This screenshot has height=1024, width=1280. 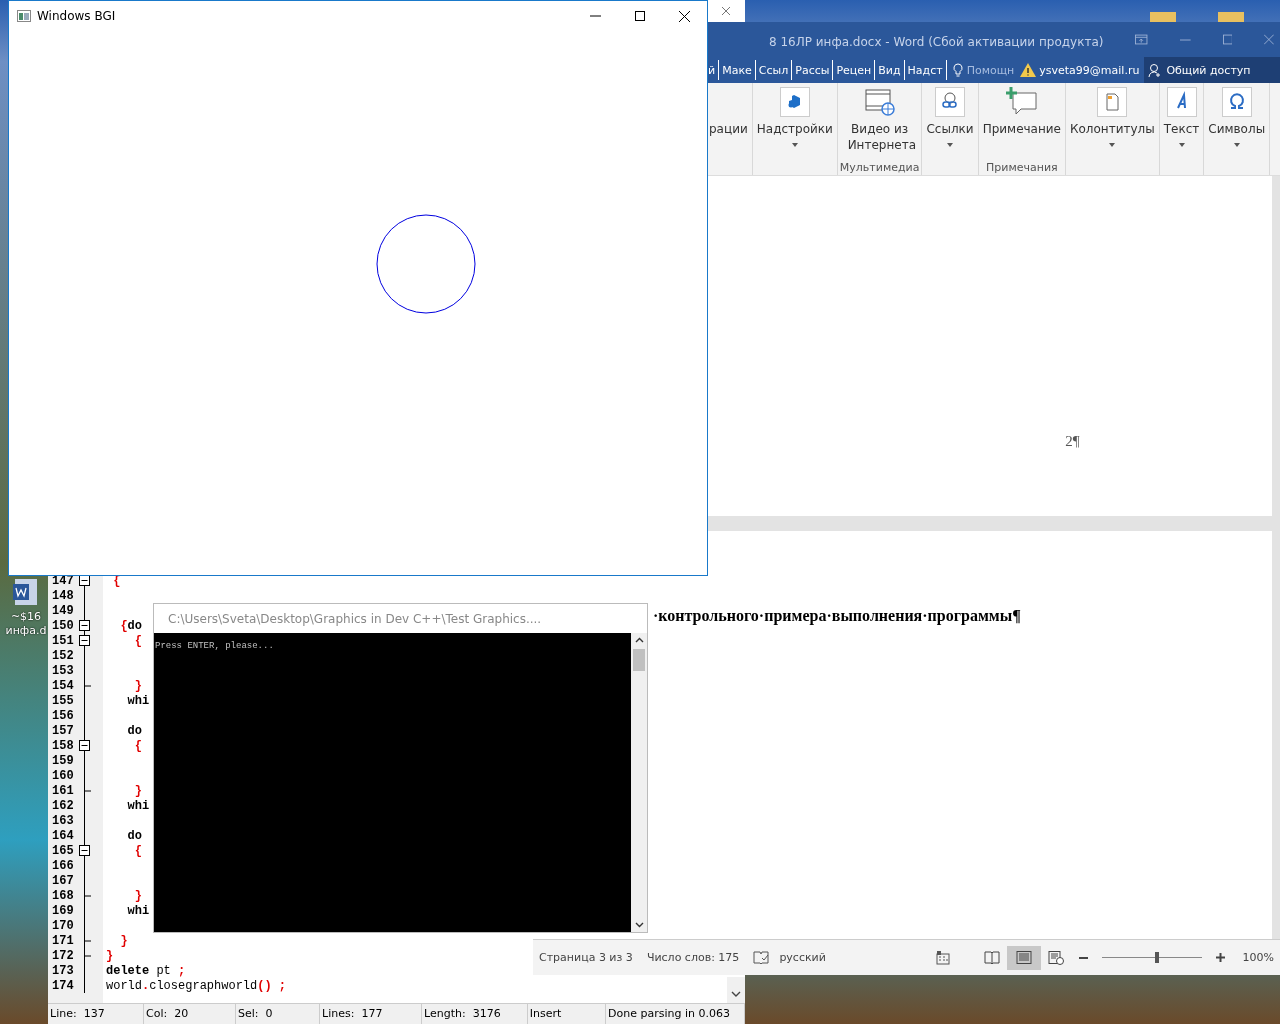 I want to click on text-icon, so click(x=1181, y=102).